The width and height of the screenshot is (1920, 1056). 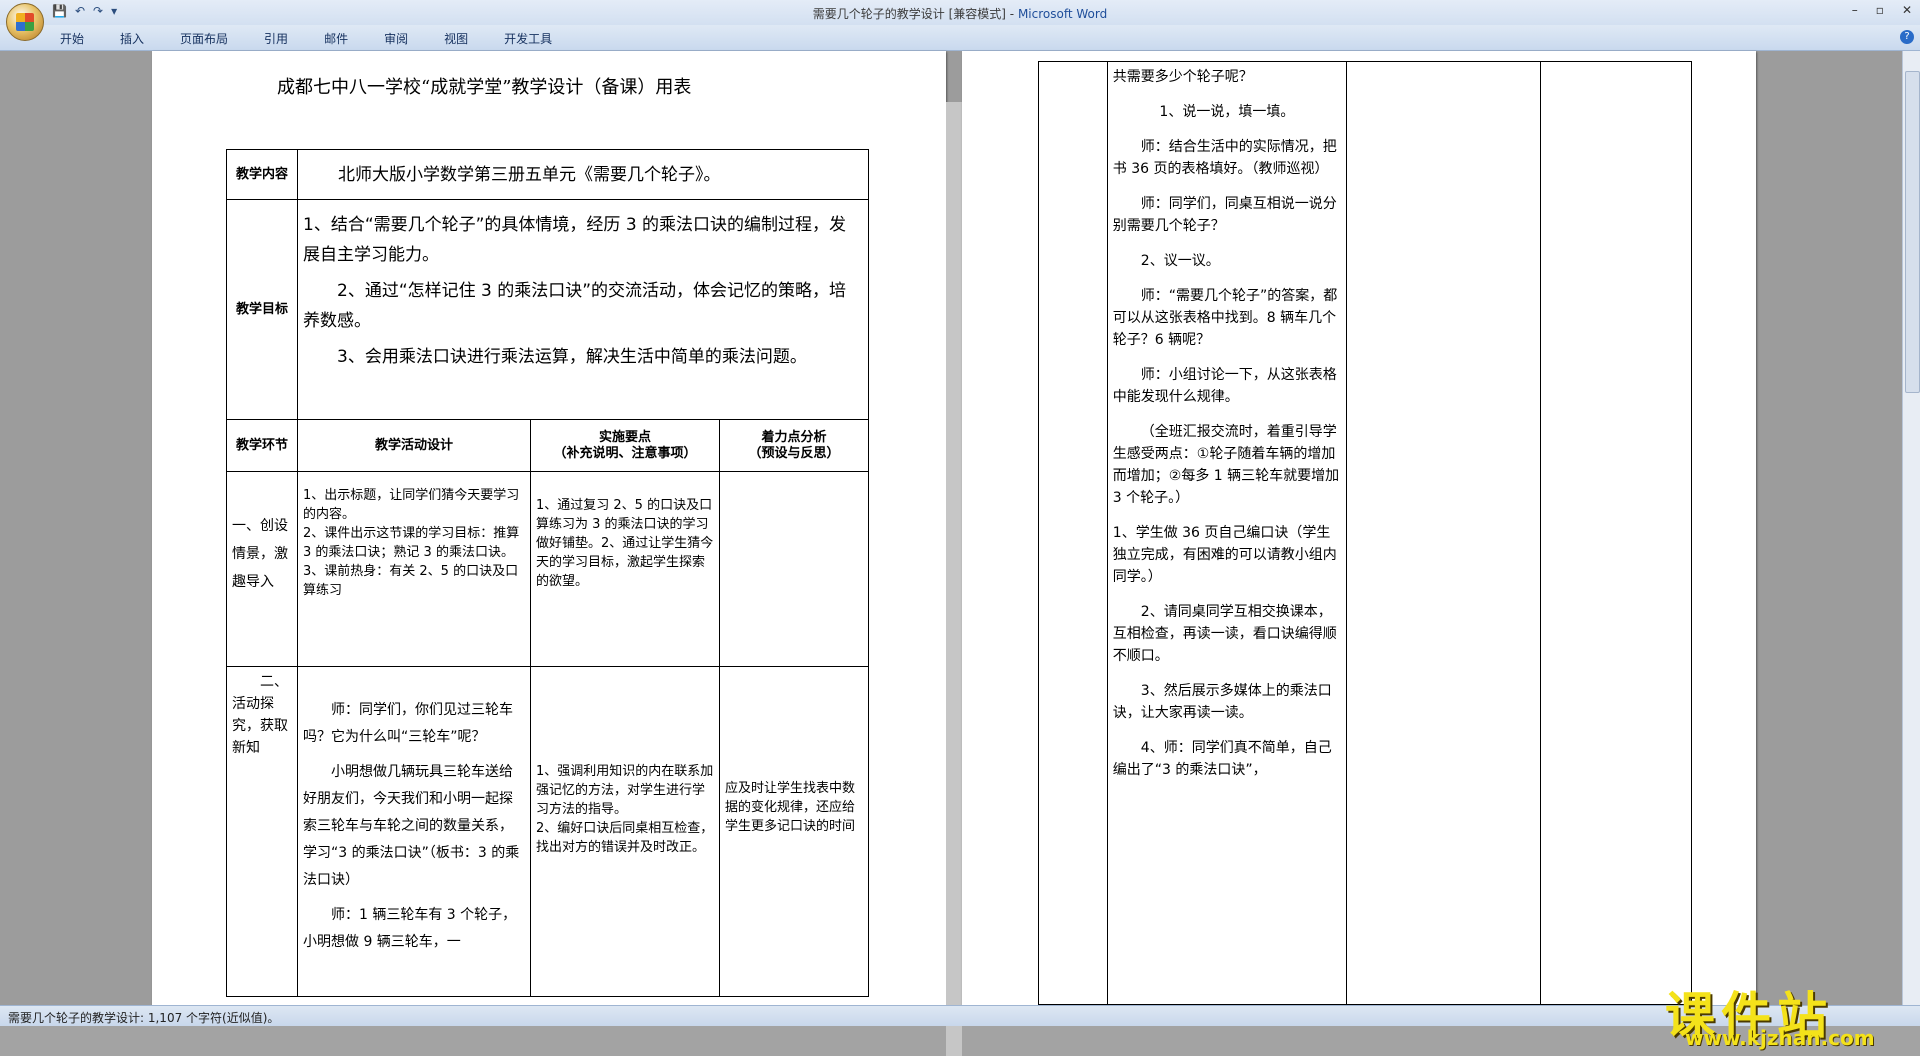 I want to click on tab-references: 引用, so click(x=276, y=38).